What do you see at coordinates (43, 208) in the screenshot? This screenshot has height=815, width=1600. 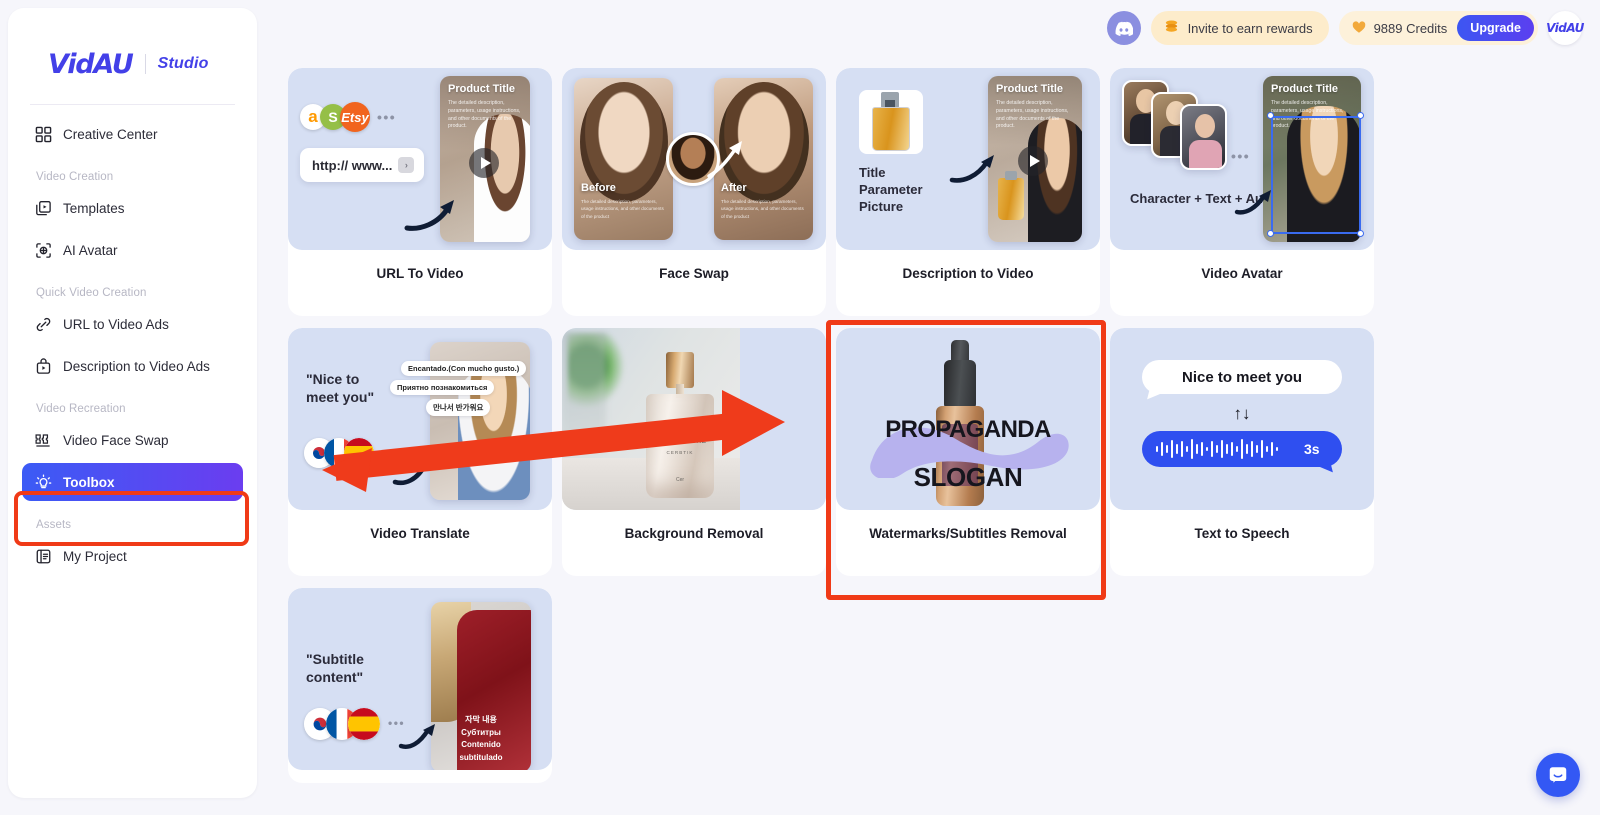 I see `templates-icon` at bounding box center [43, 208].